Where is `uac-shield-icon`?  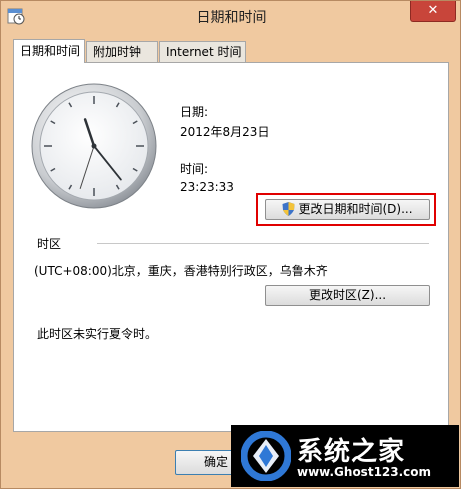 uac-shield-icon is located at coordinates (288, 209).